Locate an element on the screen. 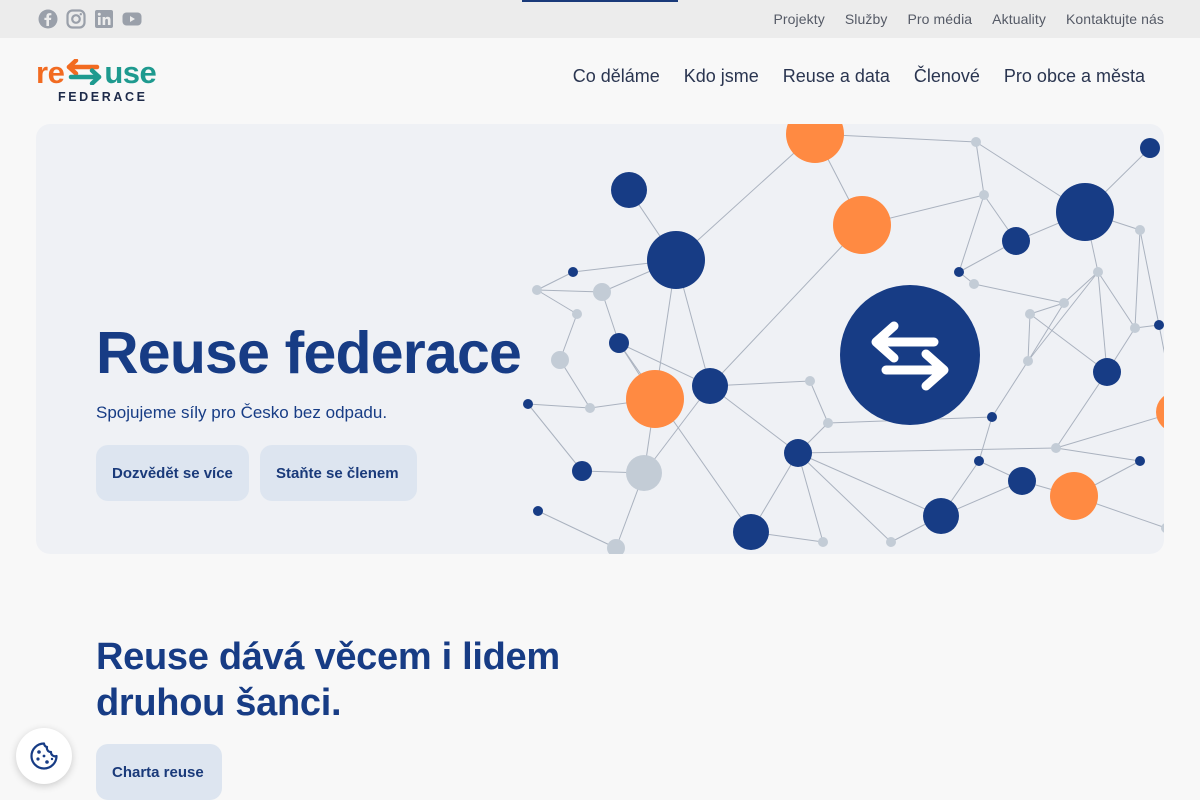 Image resolution: width=1200 pixels, height=800 pixels. logo-arrows-icon is located at coordinates (84, 72).